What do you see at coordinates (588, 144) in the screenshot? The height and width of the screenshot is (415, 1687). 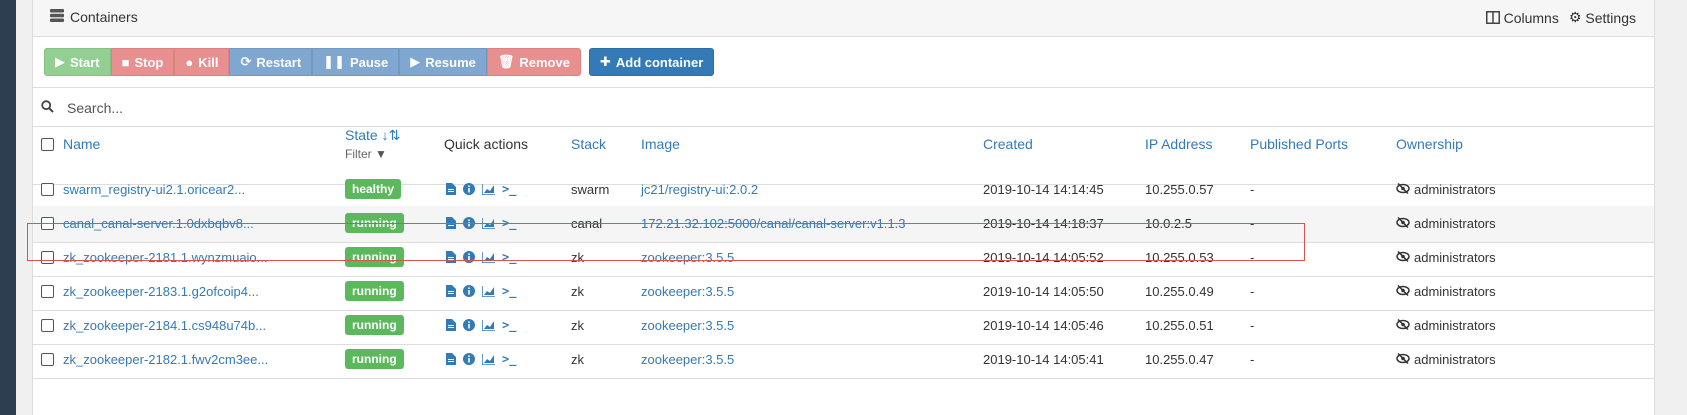 I see `column-stack: Stack` at bounding box center [588, 144].